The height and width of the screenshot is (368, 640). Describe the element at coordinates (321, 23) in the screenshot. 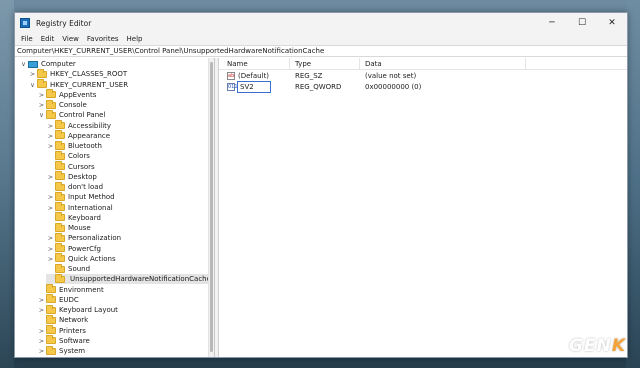

I see `title-bar: Registry Editor ─ ☐ ✕` at that location.